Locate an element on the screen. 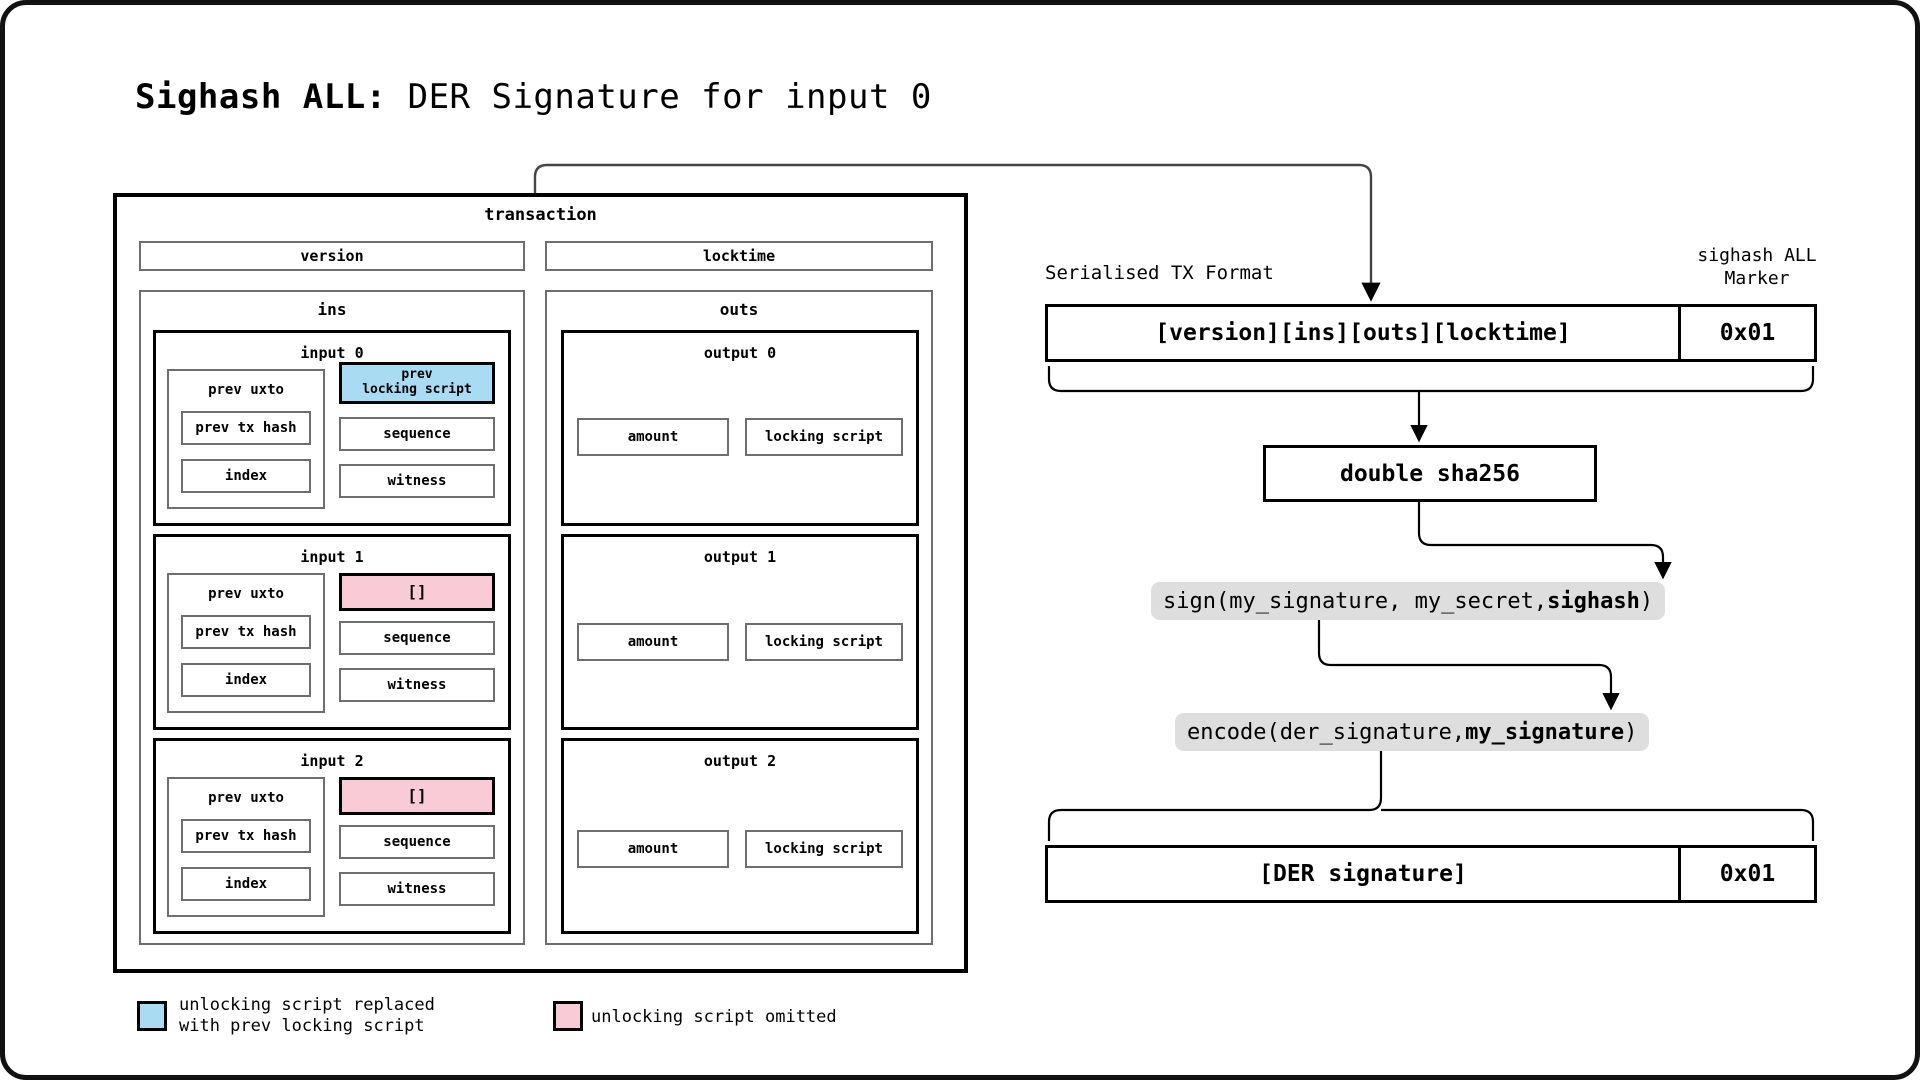 The image size is (1920, 1085). prev-locking-script-text: prev locking script is located at coordinates (417, 382).